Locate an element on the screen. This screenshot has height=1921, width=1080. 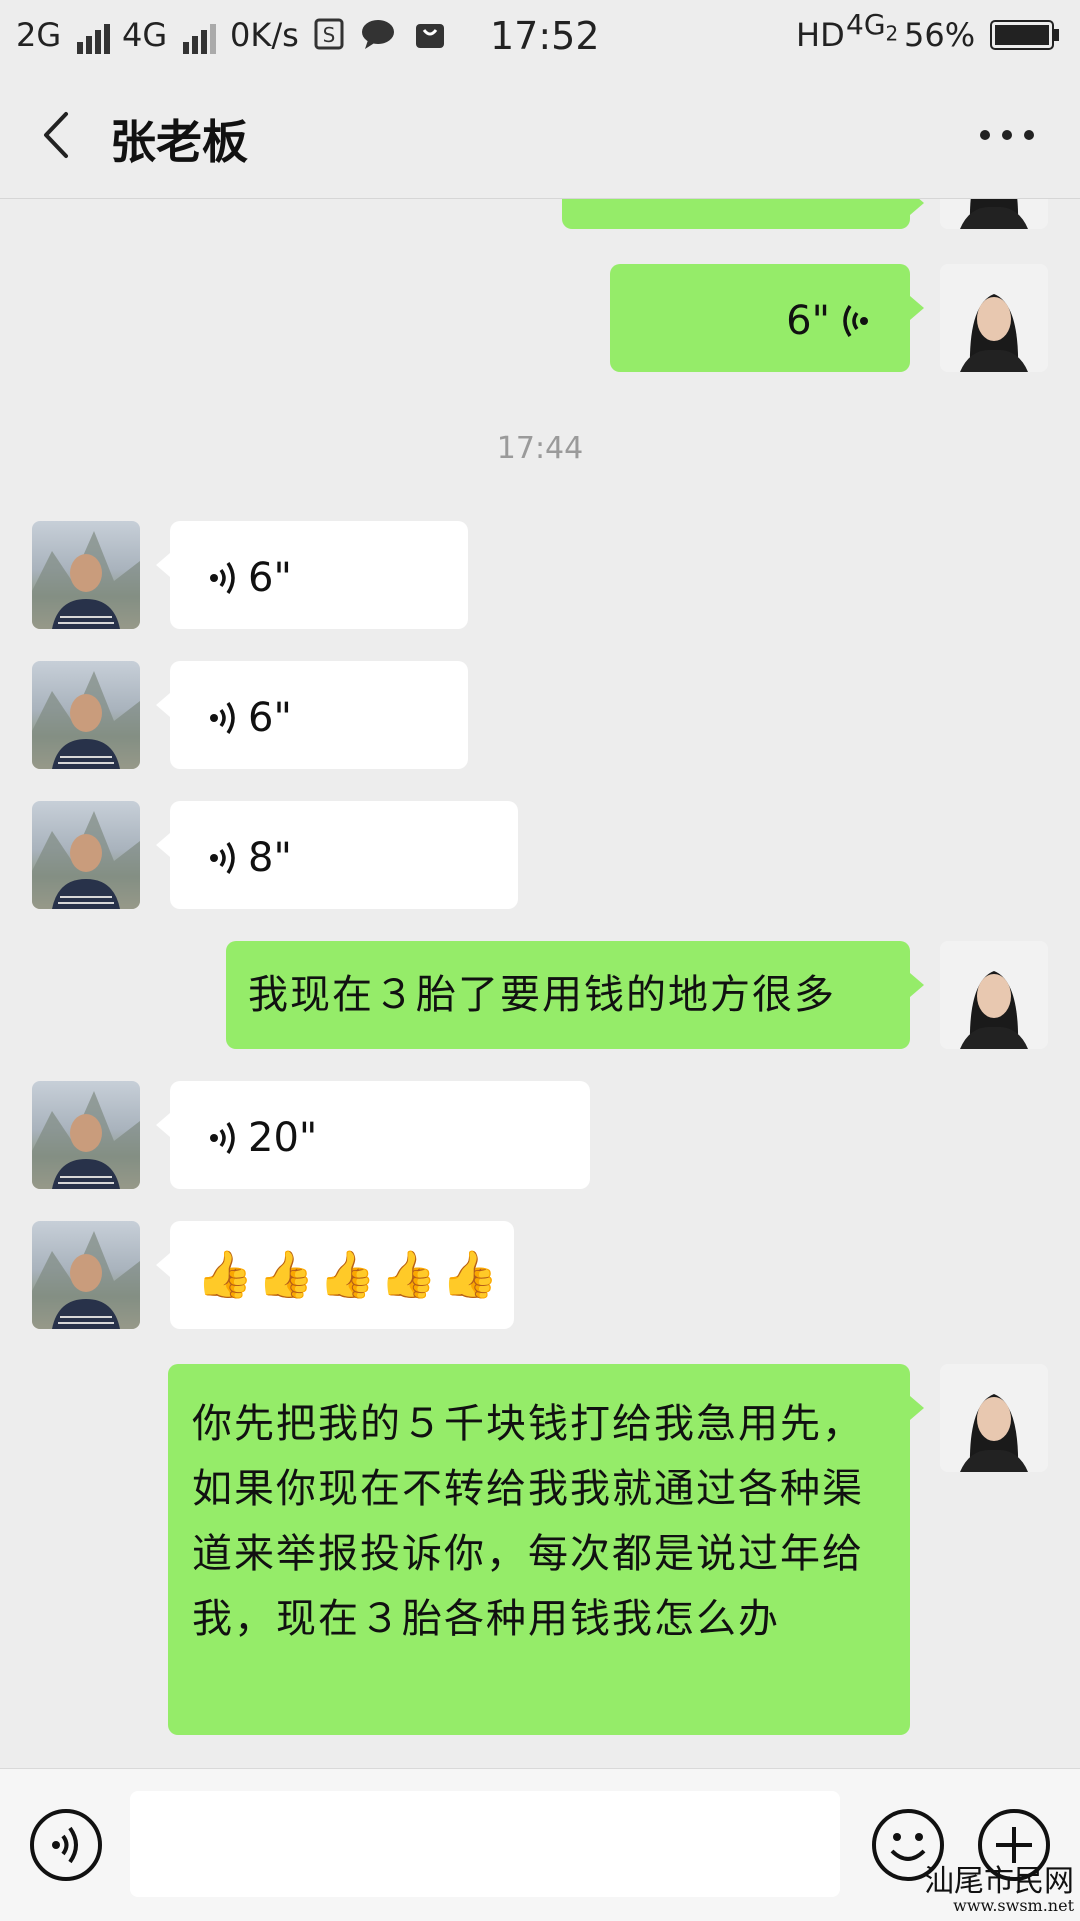
message-timestamp: 17:44 is located at coordinates (540, 448).